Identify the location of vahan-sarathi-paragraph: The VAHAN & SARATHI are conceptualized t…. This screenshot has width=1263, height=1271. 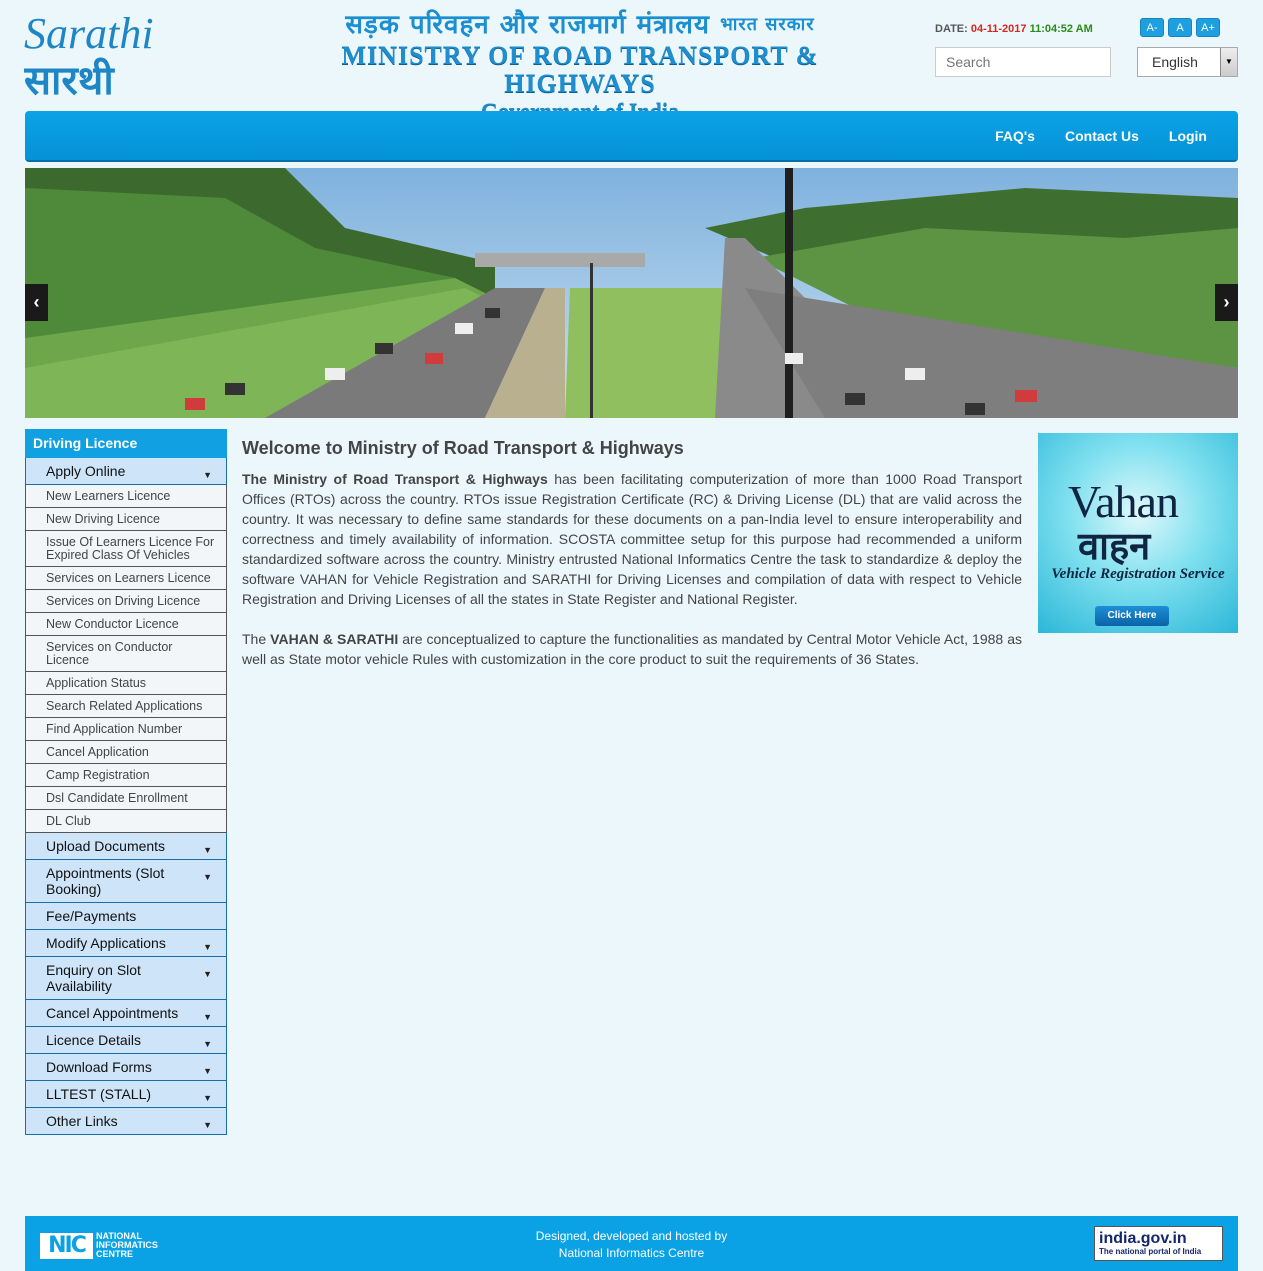
(632, 649).